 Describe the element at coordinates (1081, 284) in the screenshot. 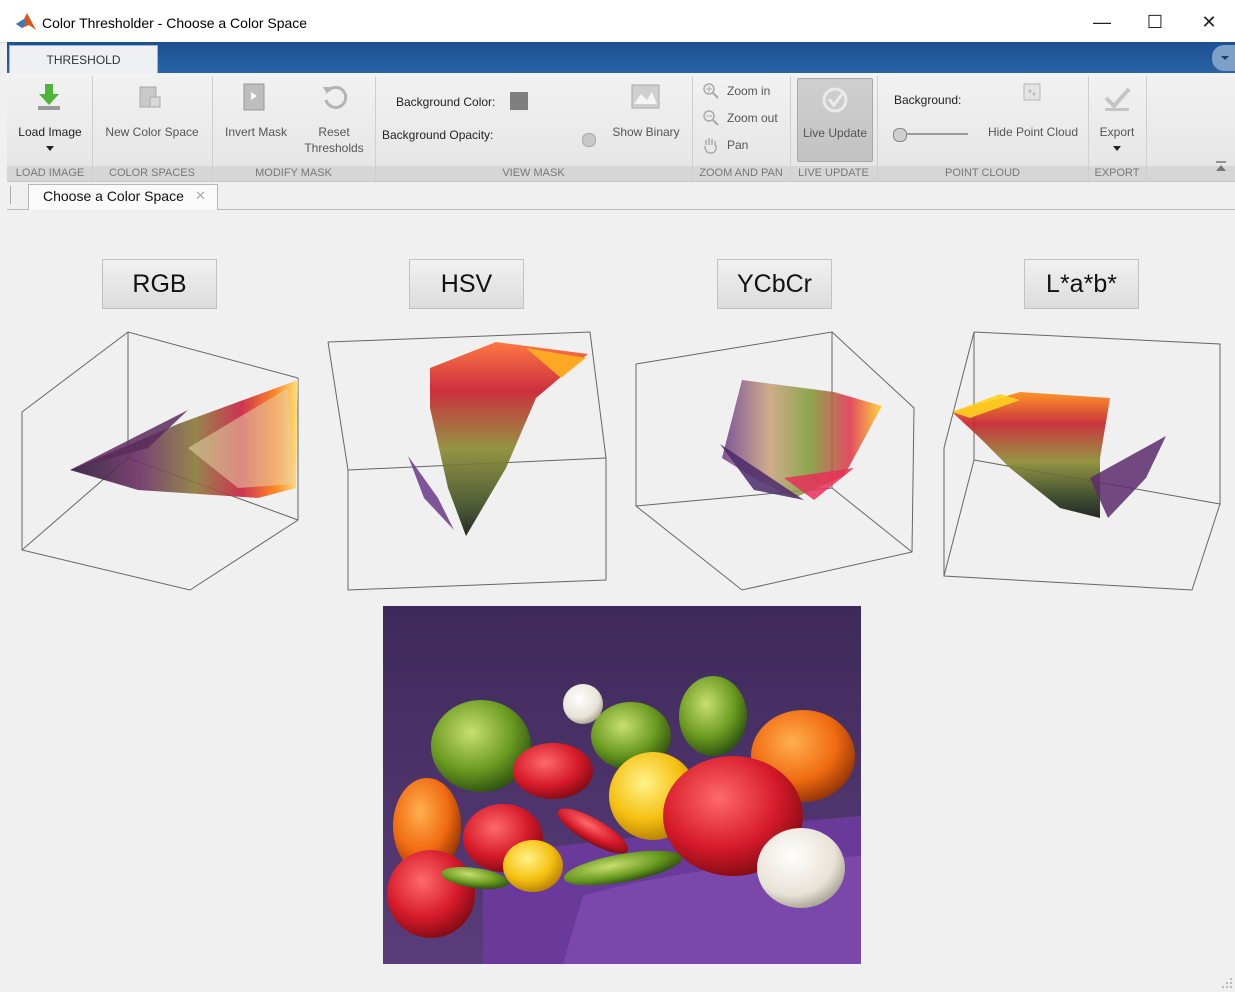

I see `lab-button: L*a*b*` at that location.